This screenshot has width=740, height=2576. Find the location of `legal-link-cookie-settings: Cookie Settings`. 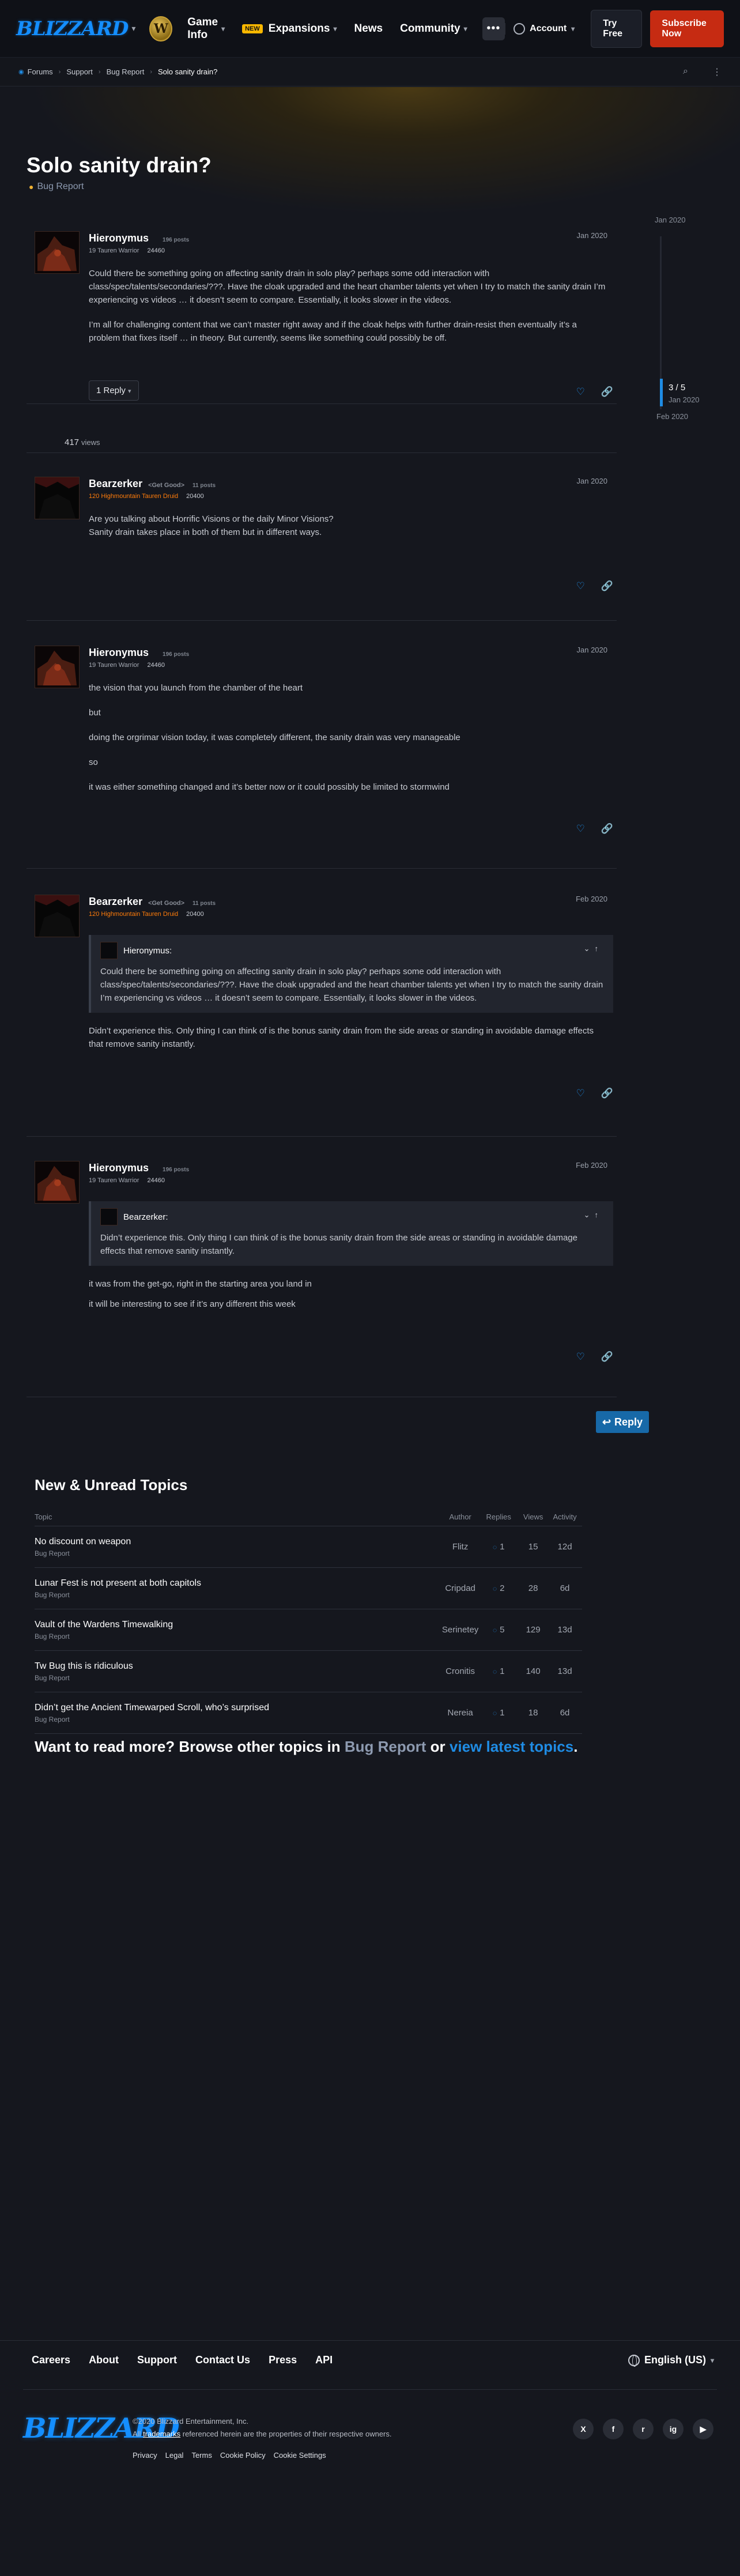

legal-link-cookie-settings: Cookie Settings is located at coordinates (300, 2455).